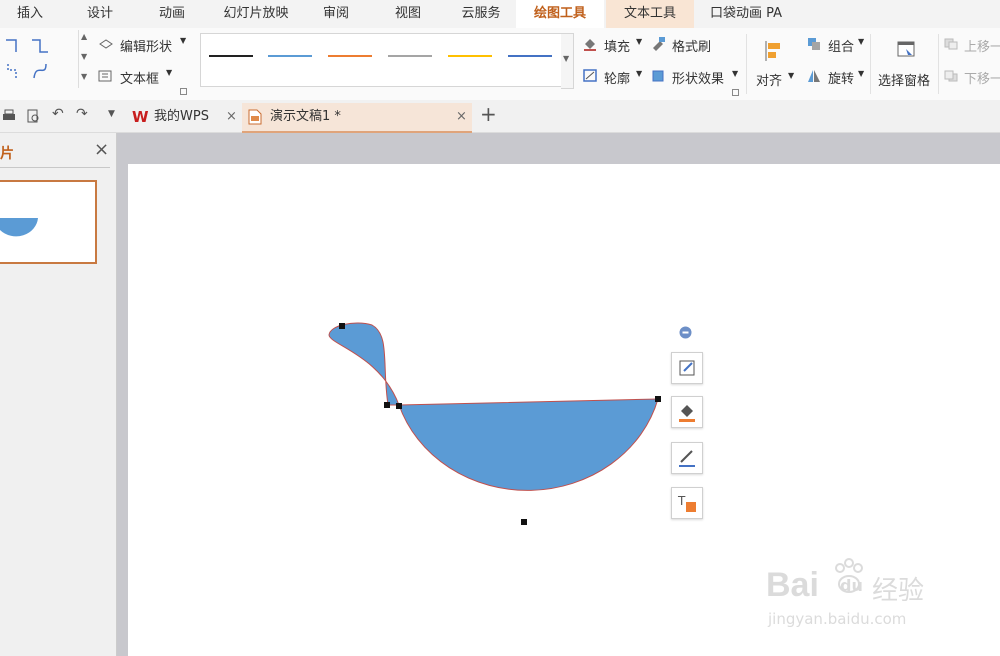  I want to click on send-backward-icon, so click(951, 76).